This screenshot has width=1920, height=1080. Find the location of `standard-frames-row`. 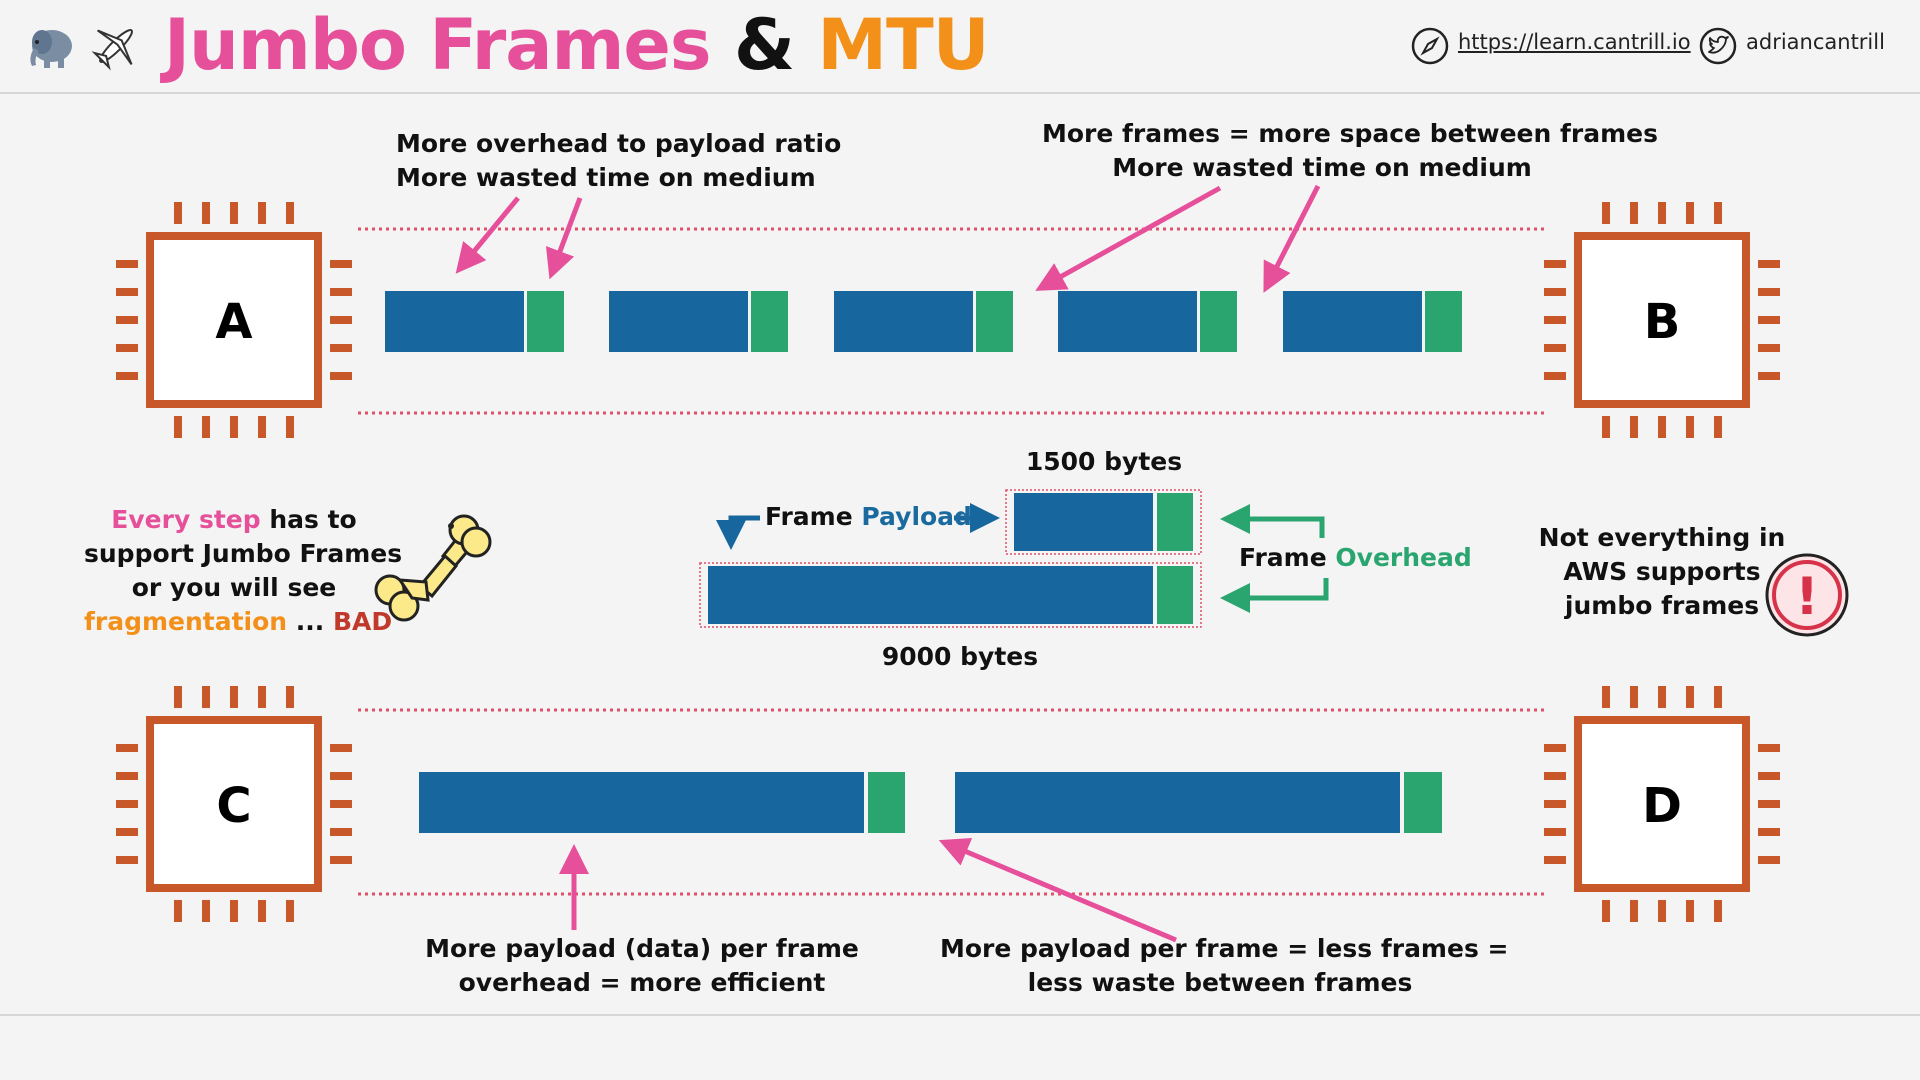

standard-frames-row is located at coordinates (923, 321).